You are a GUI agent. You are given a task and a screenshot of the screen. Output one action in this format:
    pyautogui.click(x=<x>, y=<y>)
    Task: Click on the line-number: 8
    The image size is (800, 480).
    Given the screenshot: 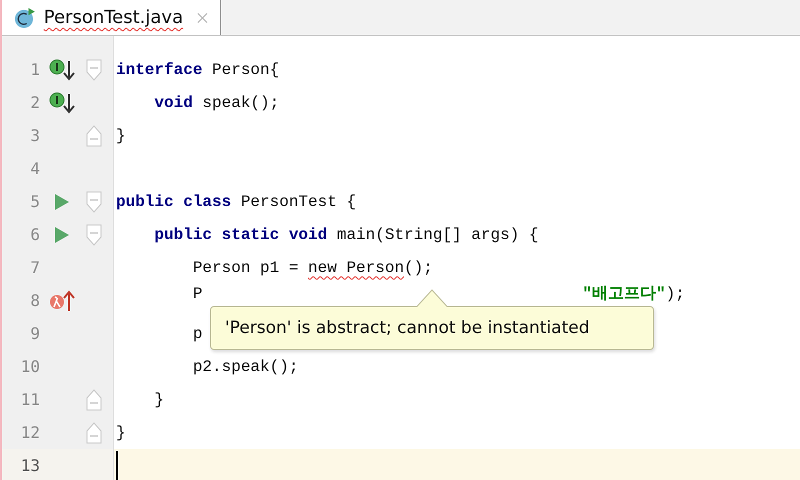 What is the action you would take?
    pyautogui.click(x=34, y=300)
    